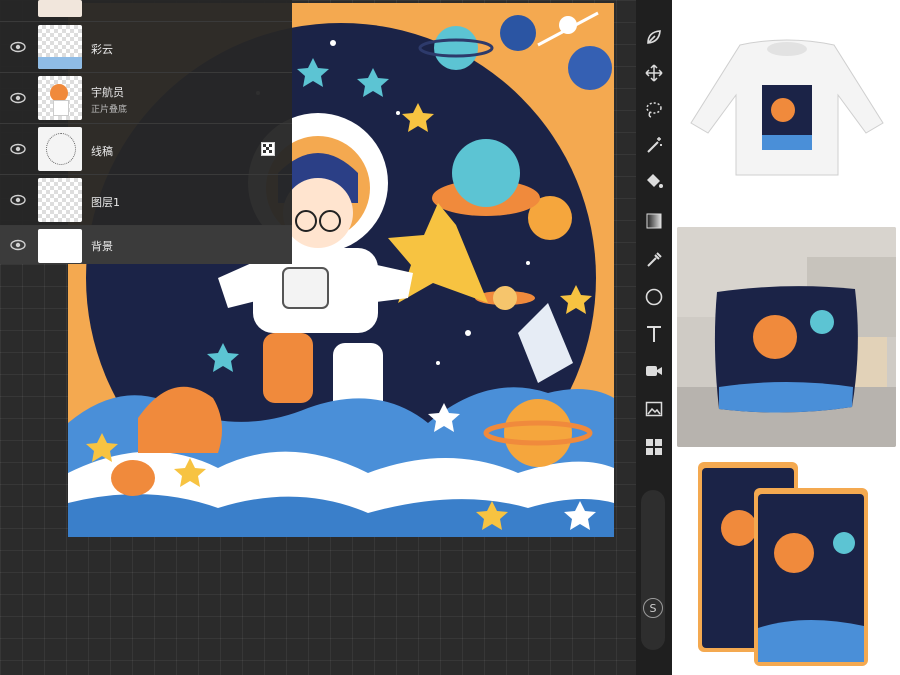 The image size is (900, 675). I want to click on paint-bucket-icon, so click(654, 181).